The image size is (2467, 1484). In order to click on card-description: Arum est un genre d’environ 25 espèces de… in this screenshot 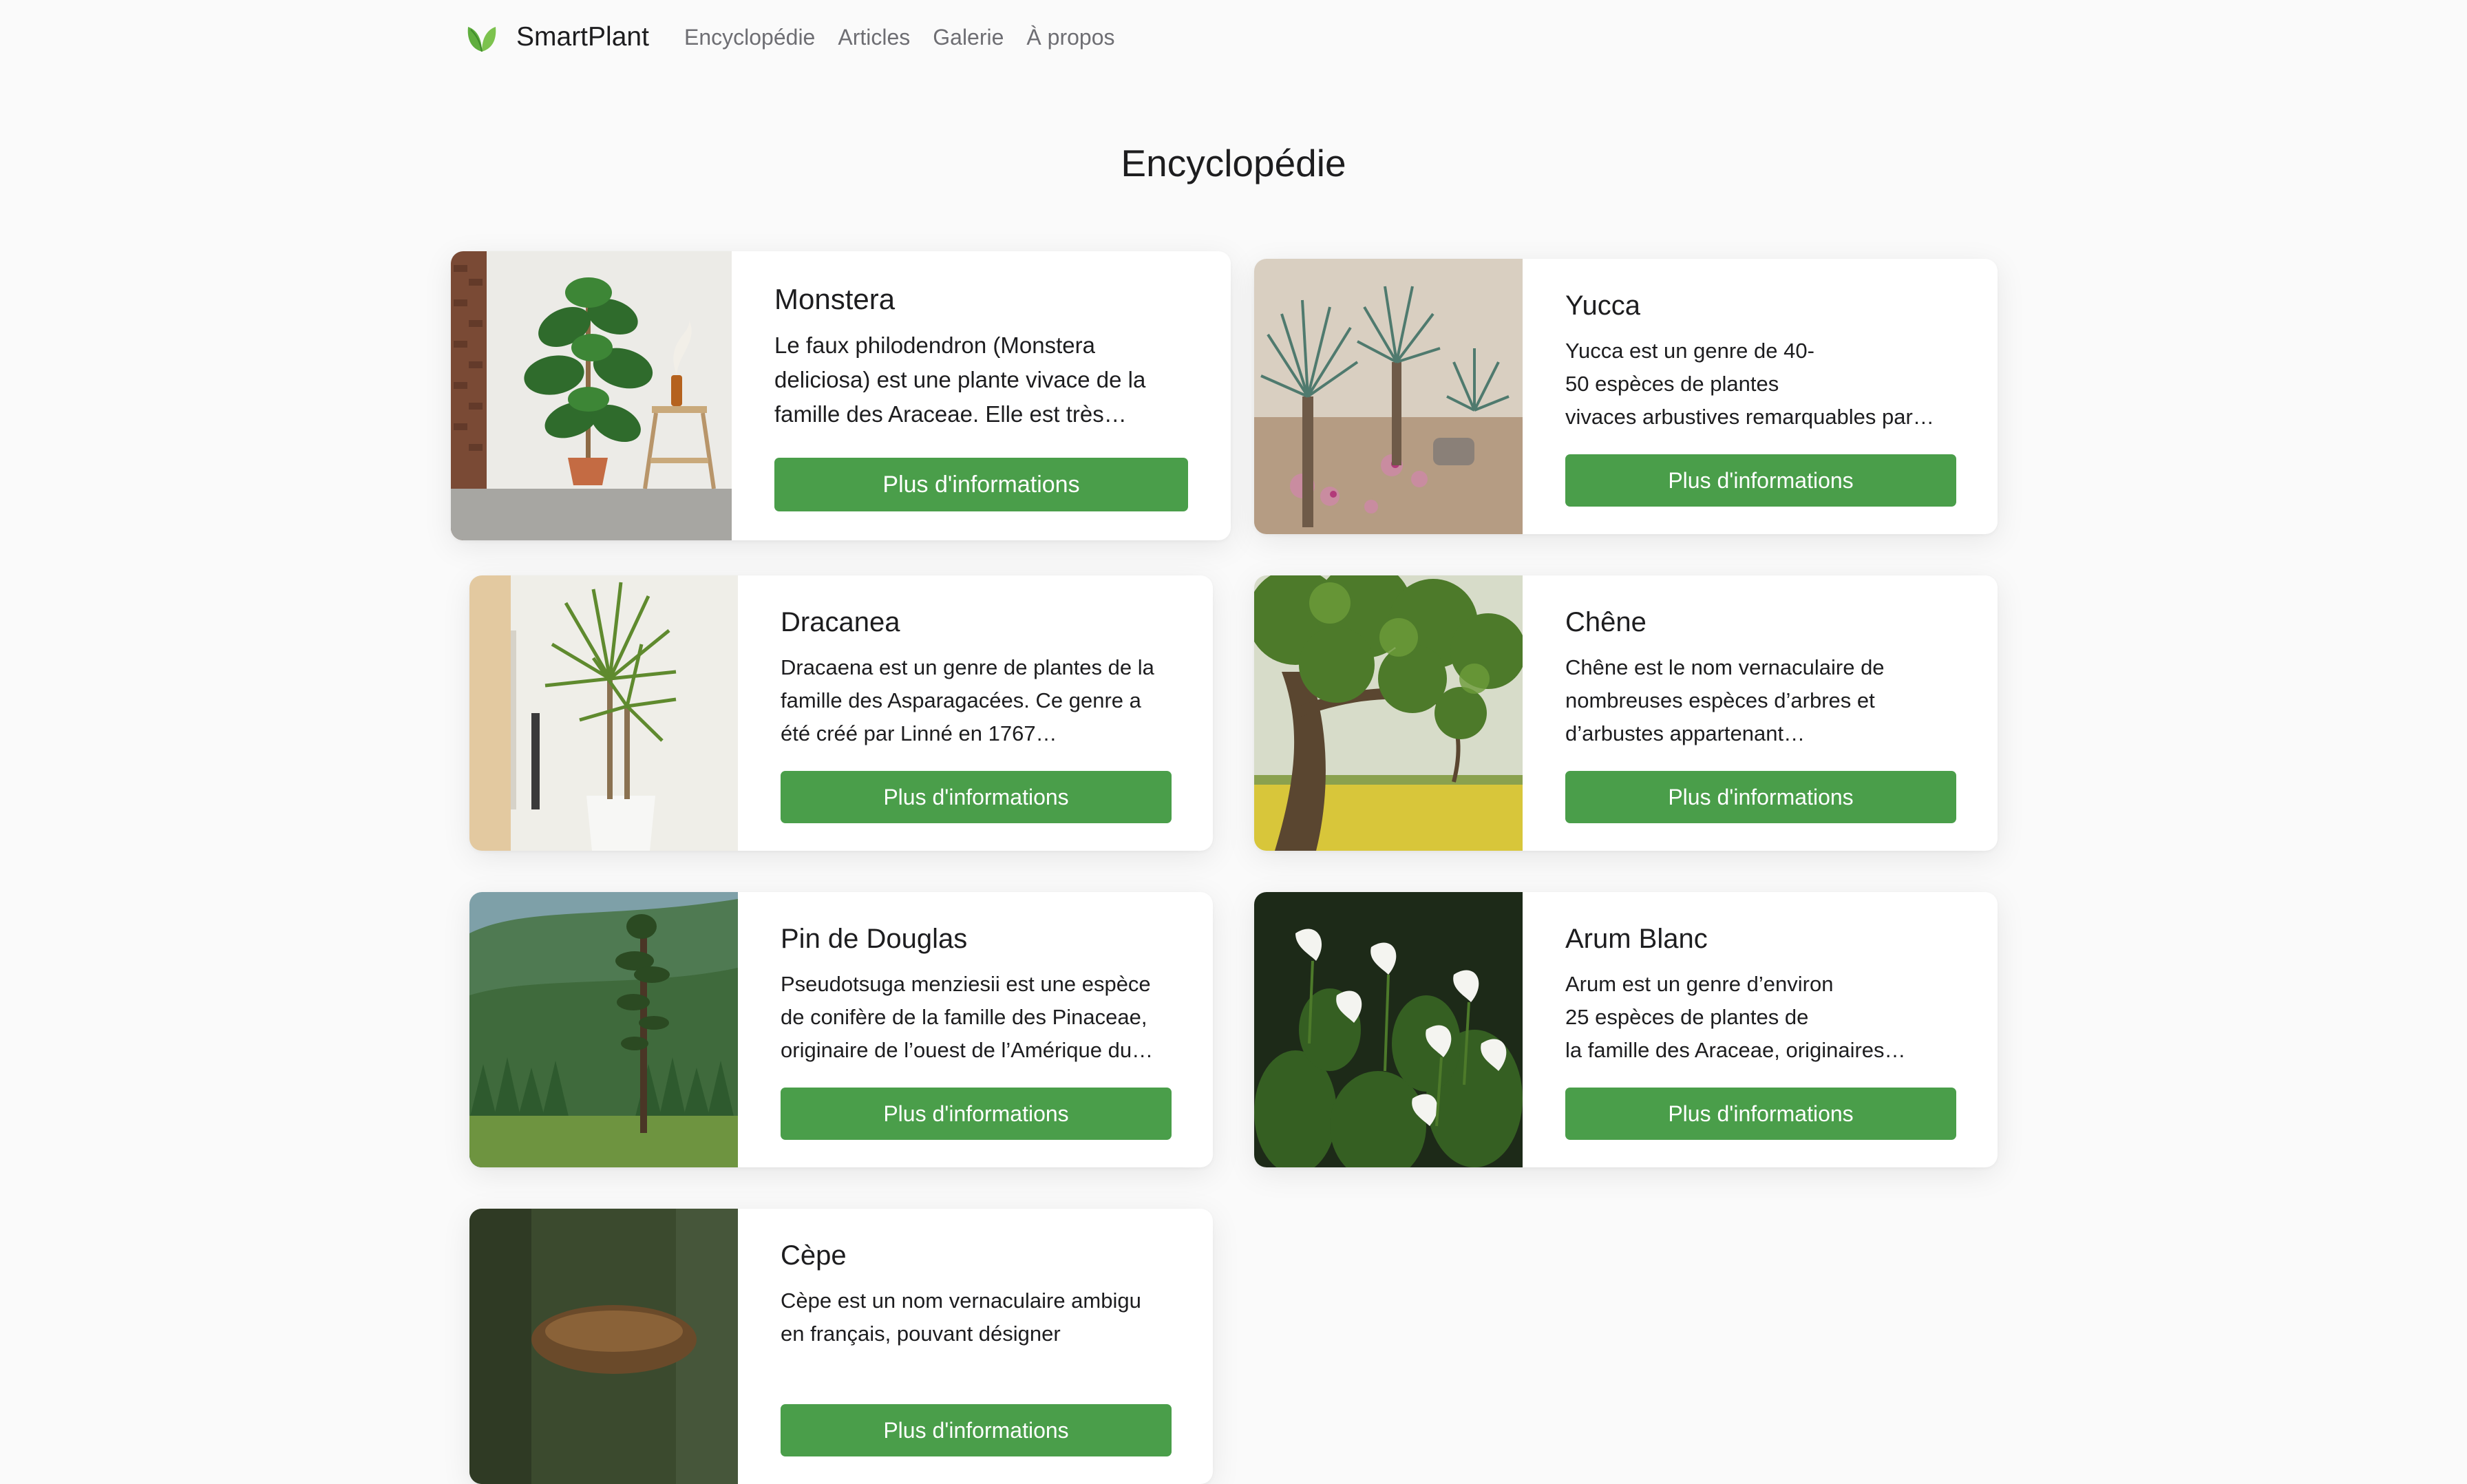, I will do `click(1736, 1017)`.